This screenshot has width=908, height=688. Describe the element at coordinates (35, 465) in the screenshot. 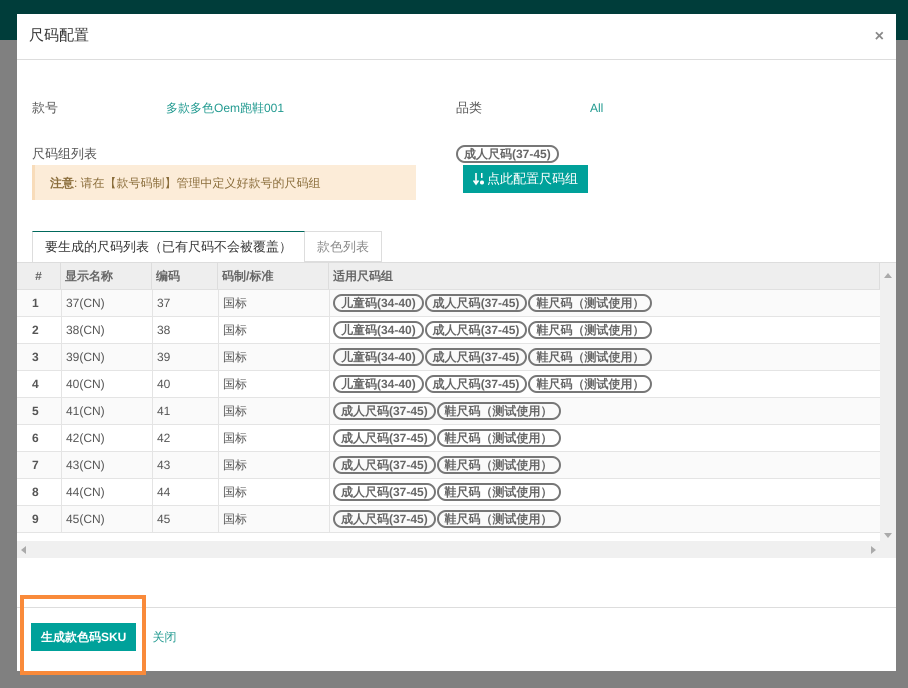

I see `row-number: 7` at that location.